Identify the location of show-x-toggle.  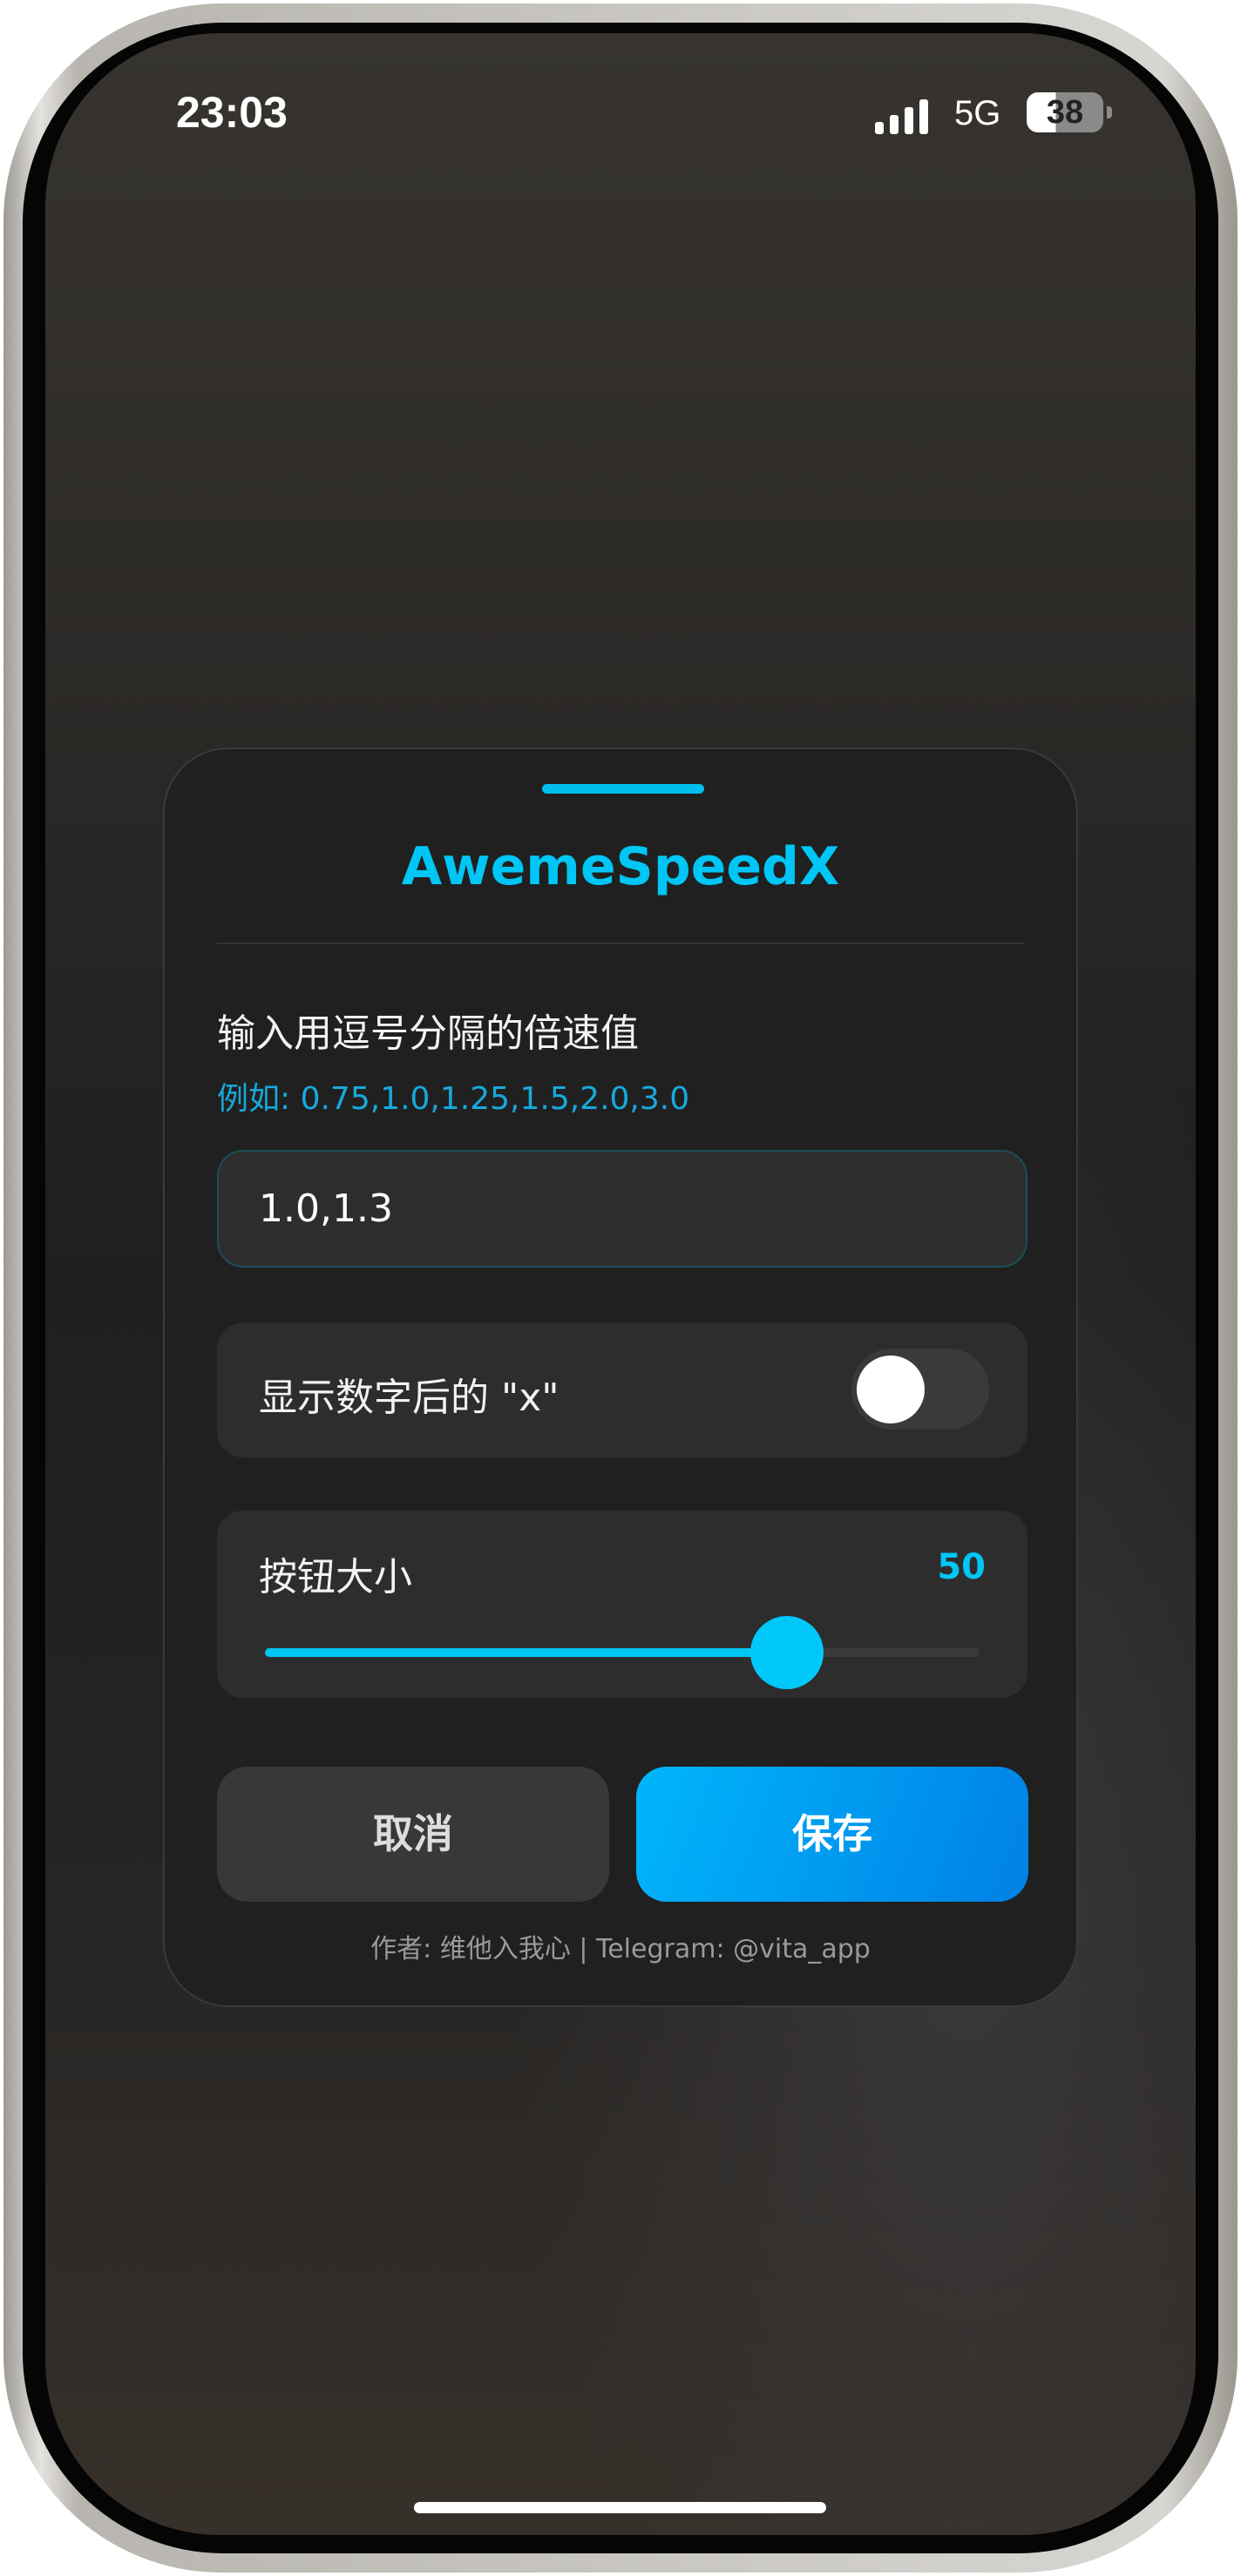
(920, 1389).